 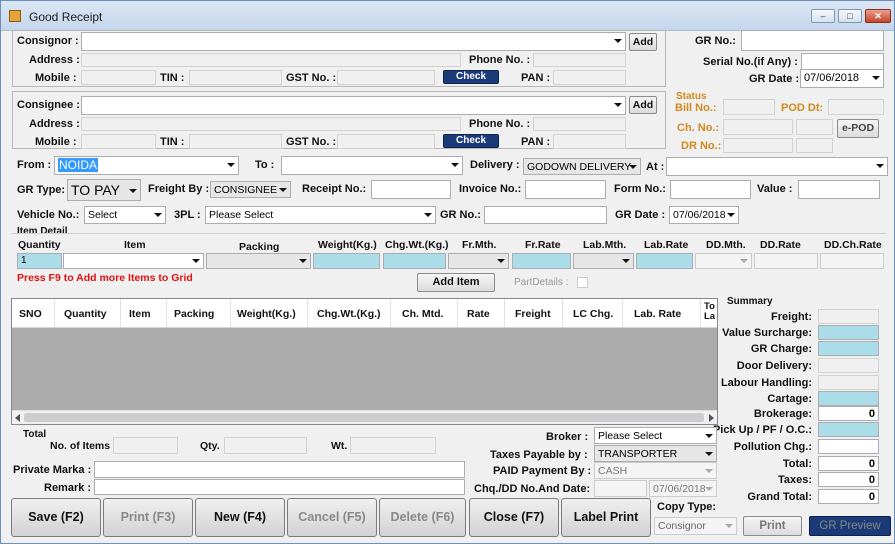 What do you see at coordinates (655, 435) in the screenshot?
I see `broker-combo: Please Select` at bounding box center [655, 435].